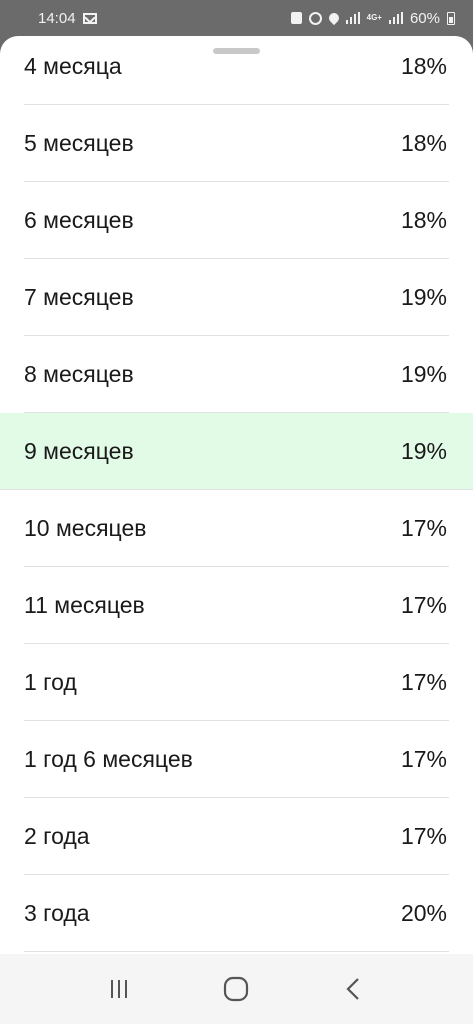  I want to click on back-icon, so click(352, 989).